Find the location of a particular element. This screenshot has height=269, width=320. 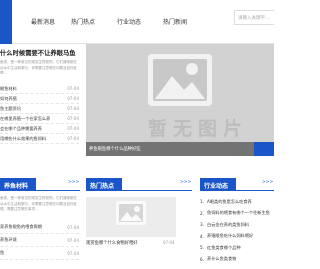

list-item-title: 养鱼环境 is located at coordinates (8, 240).